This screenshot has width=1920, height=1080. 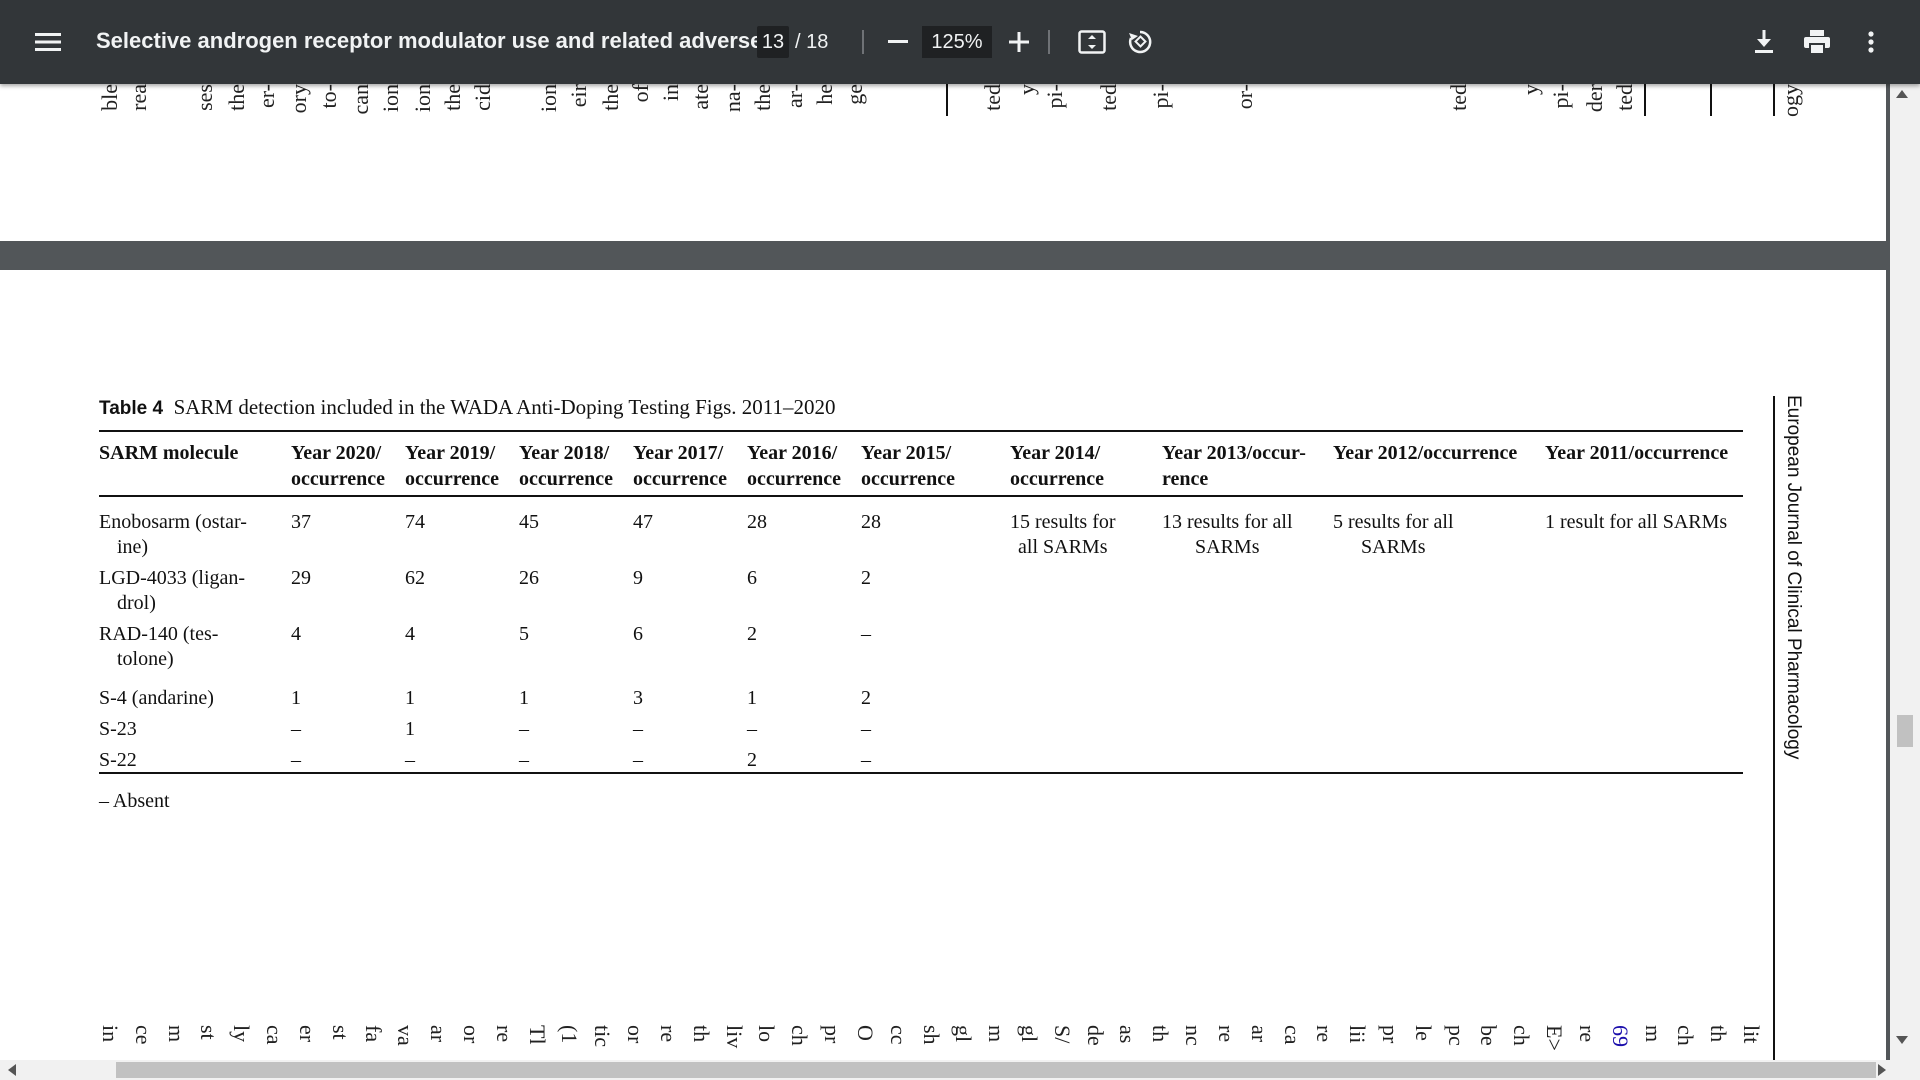 What do you see at coordinates (635, 1034) in the screenshot?
I see `rotated-text-fragment: or` at bounding box center [635, 1034].